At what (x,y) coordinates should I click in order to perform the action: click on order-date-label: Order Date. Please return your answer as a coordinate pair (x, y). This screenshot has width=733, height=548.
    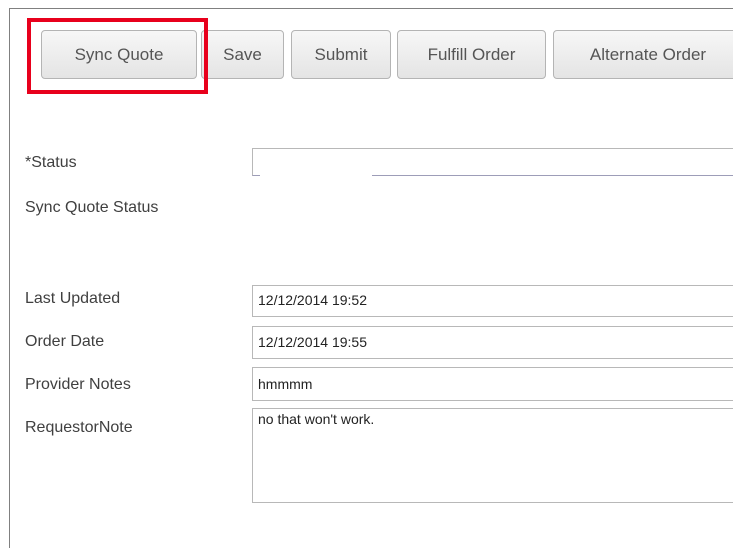
    Looking at the image, I should click on (65, 341).